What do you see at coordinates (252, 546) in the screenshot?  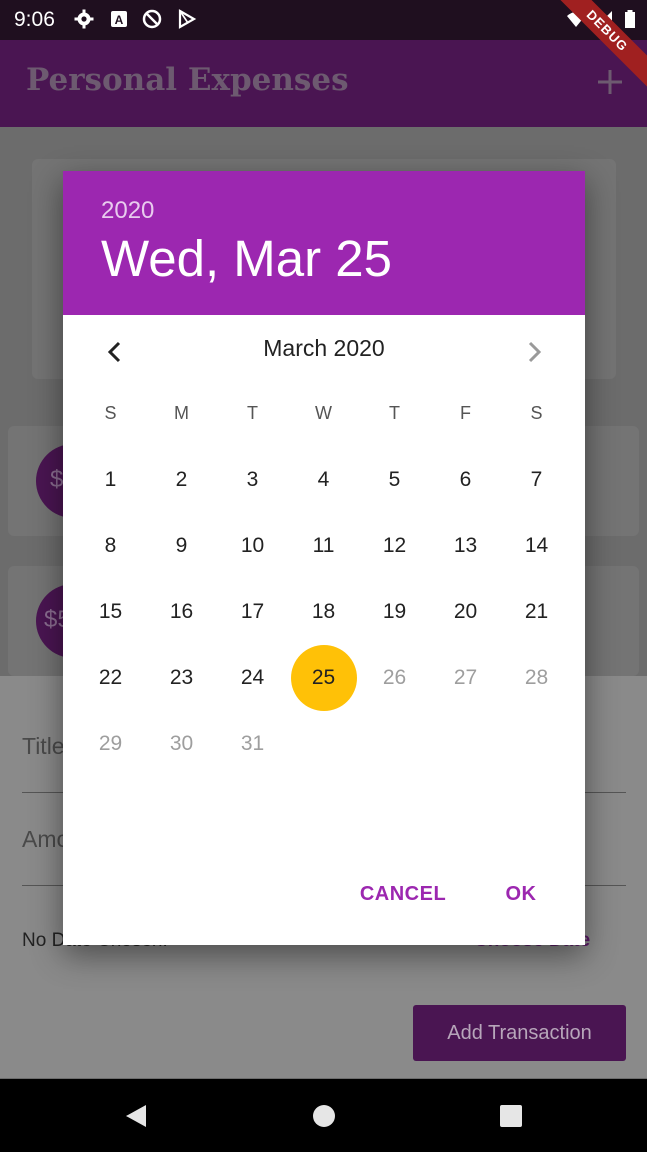 I see `day-cell: 10` at bounding box center [252, 546].